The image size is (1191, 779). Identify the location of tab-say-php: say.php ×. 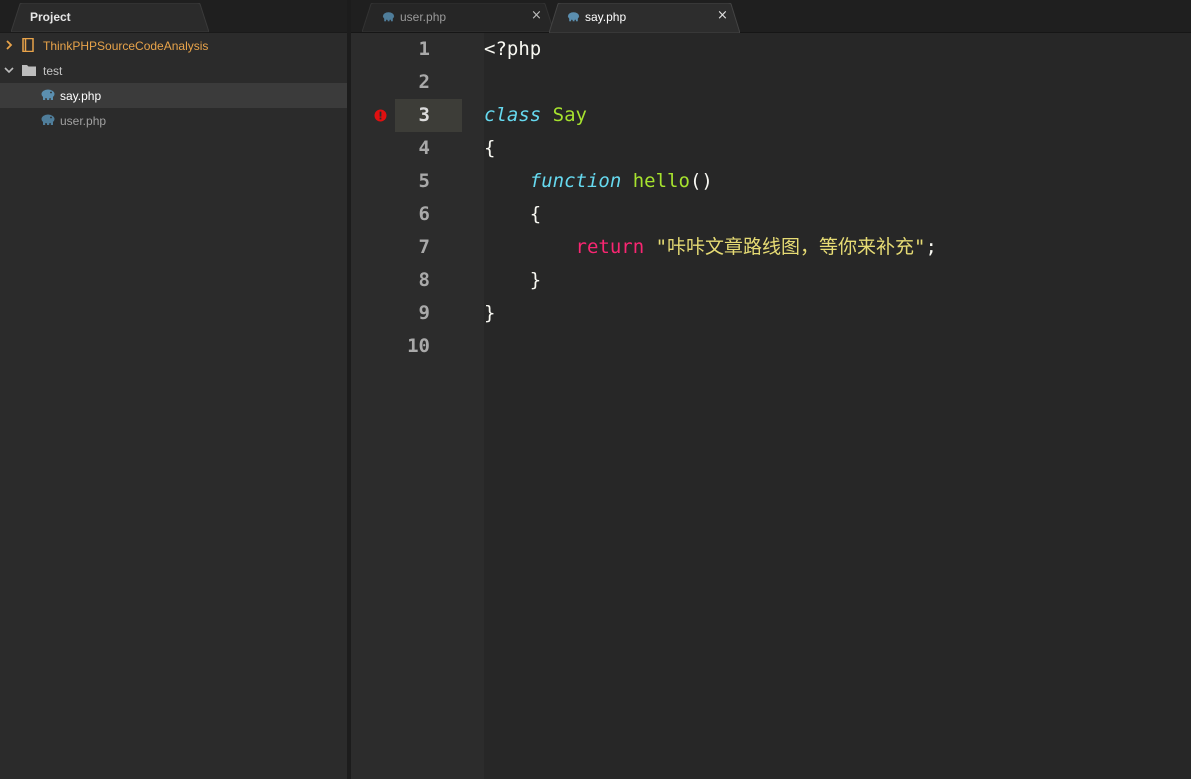
(644, 18).